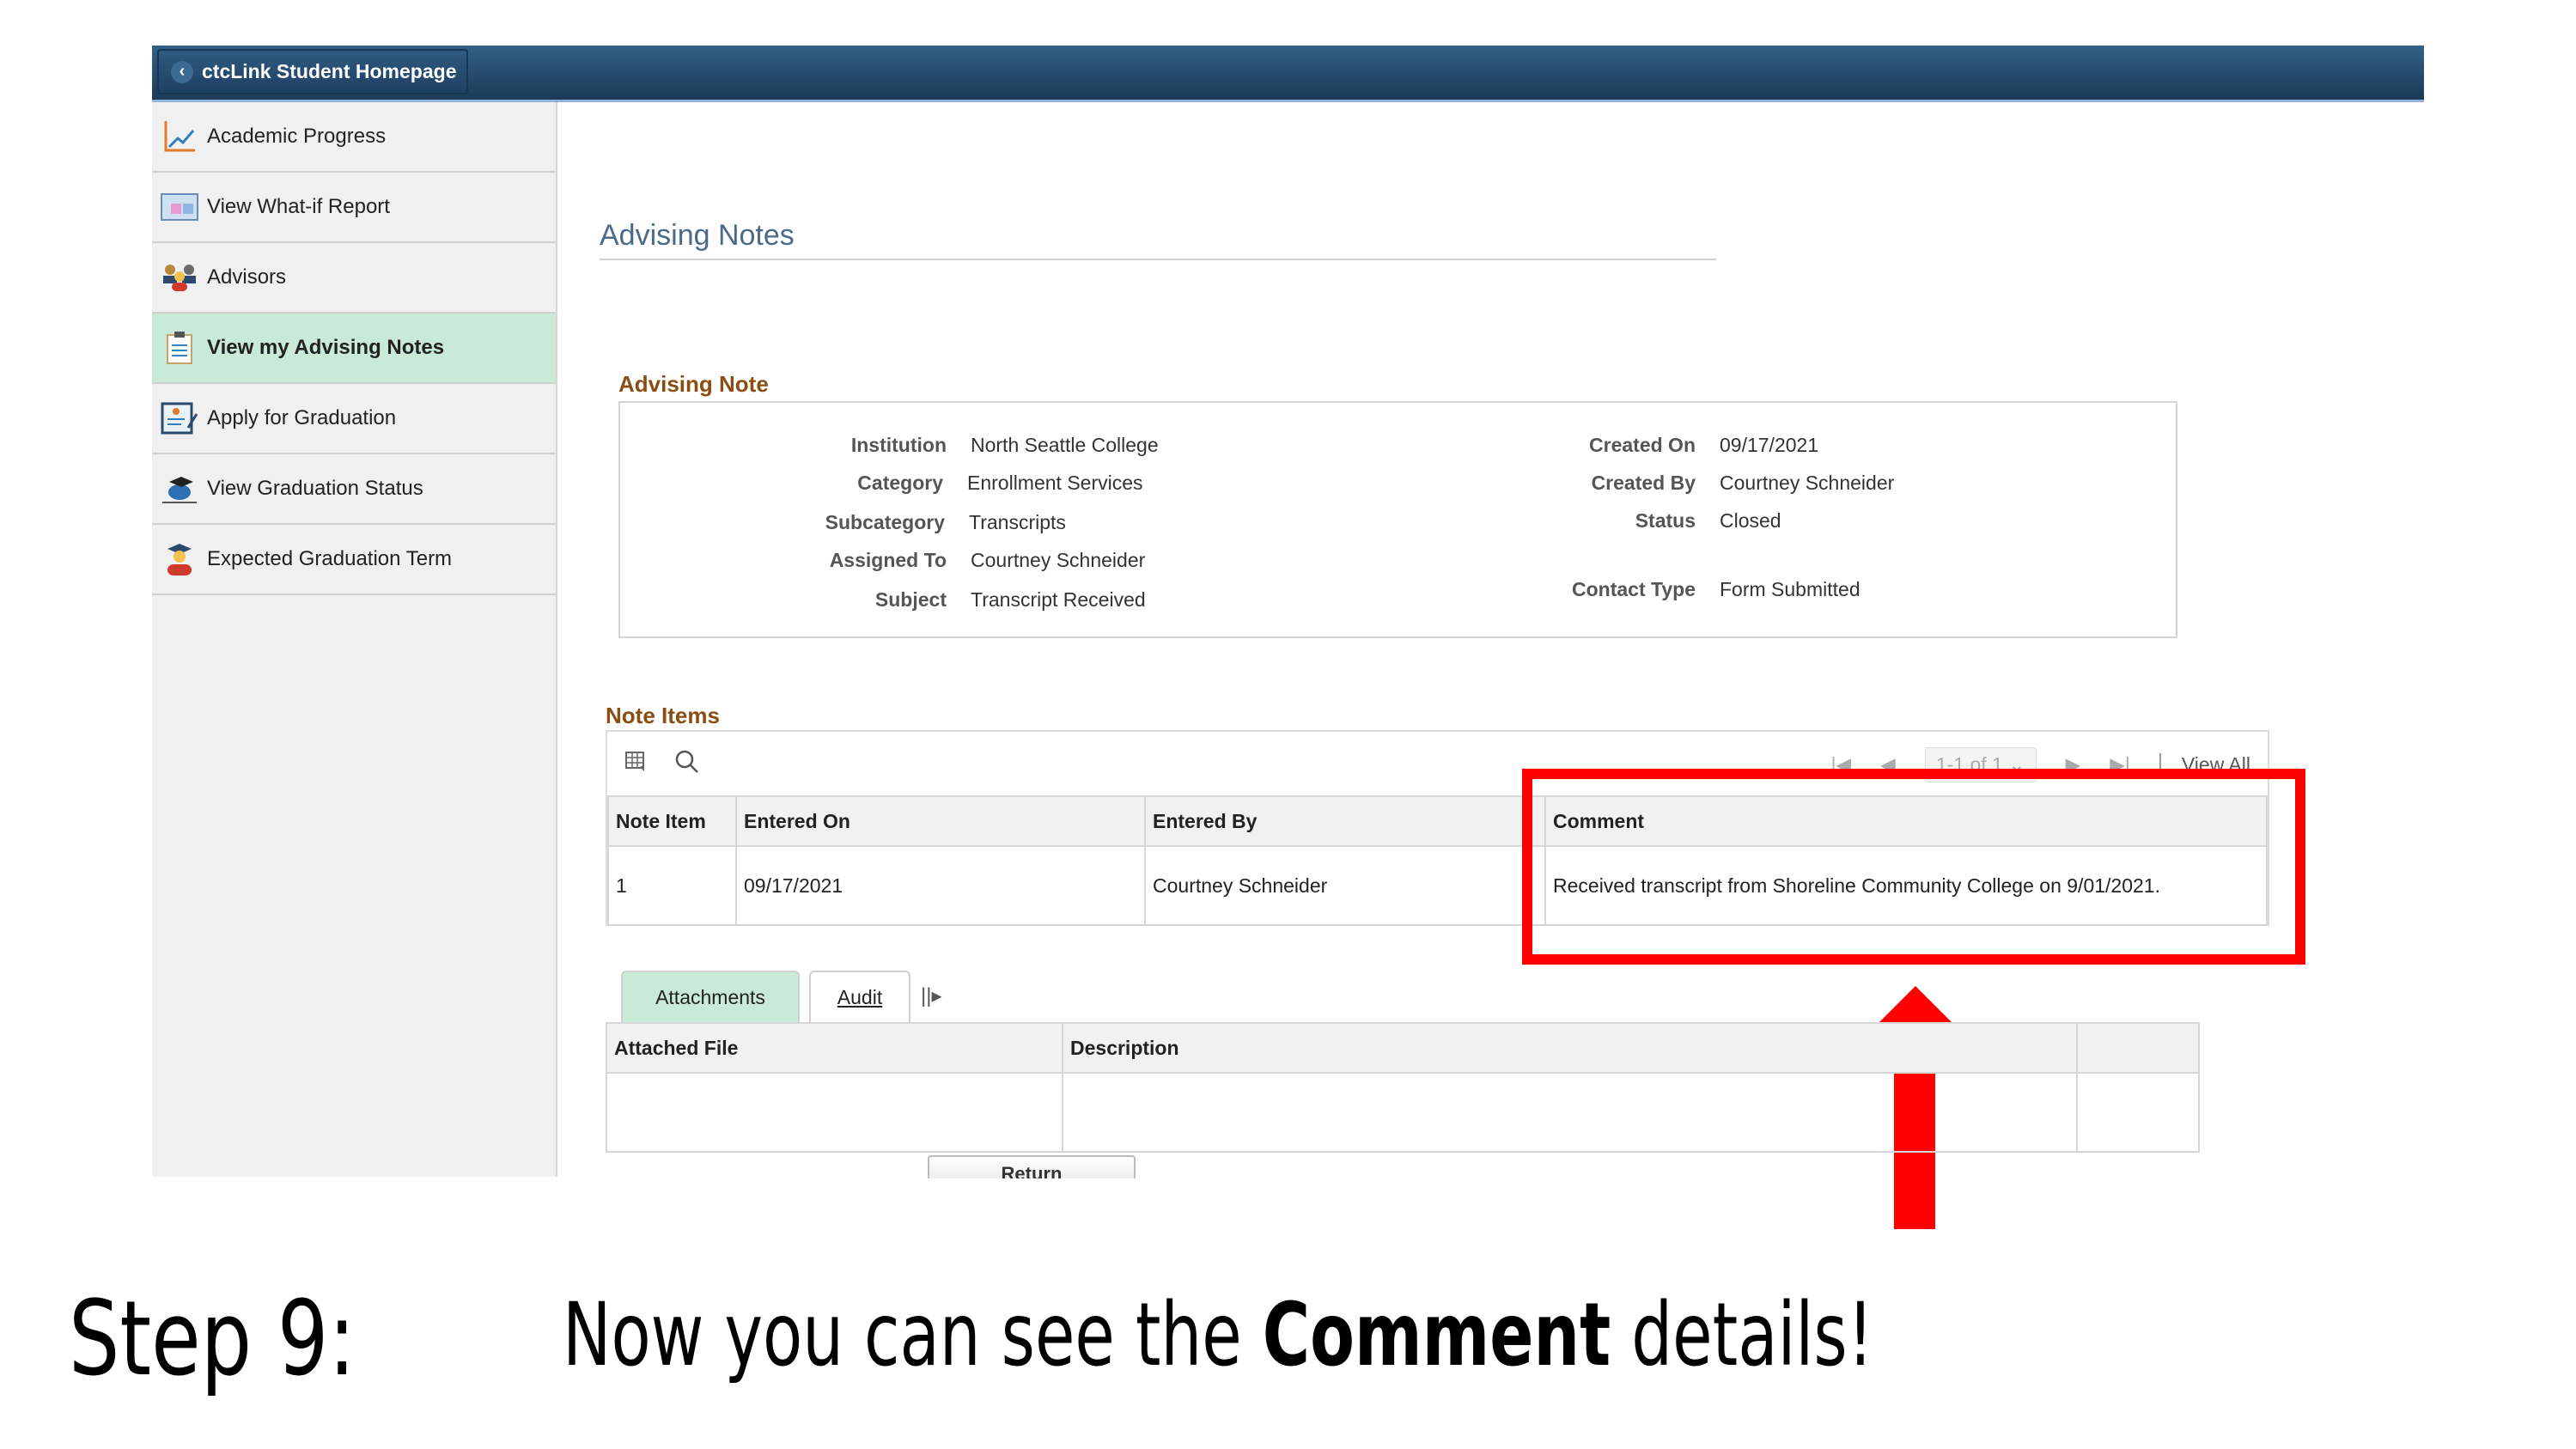 The width and height of the screenshot is (2576, 1449). Describe the element at coordinates (952, 600) in the screenshot. I see `field-subject: Subject Transcript Received` at that location.